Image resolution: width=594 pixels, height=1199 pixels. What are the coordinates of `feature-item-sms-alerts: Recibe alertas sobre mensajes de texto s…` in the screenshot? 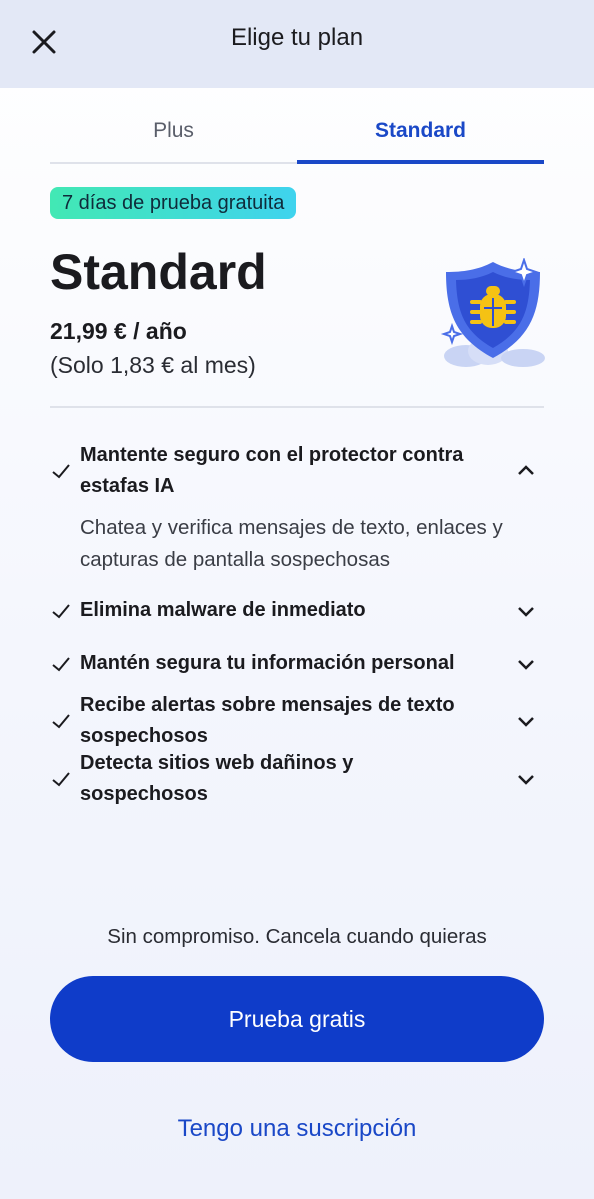 It's located at (297, 721).